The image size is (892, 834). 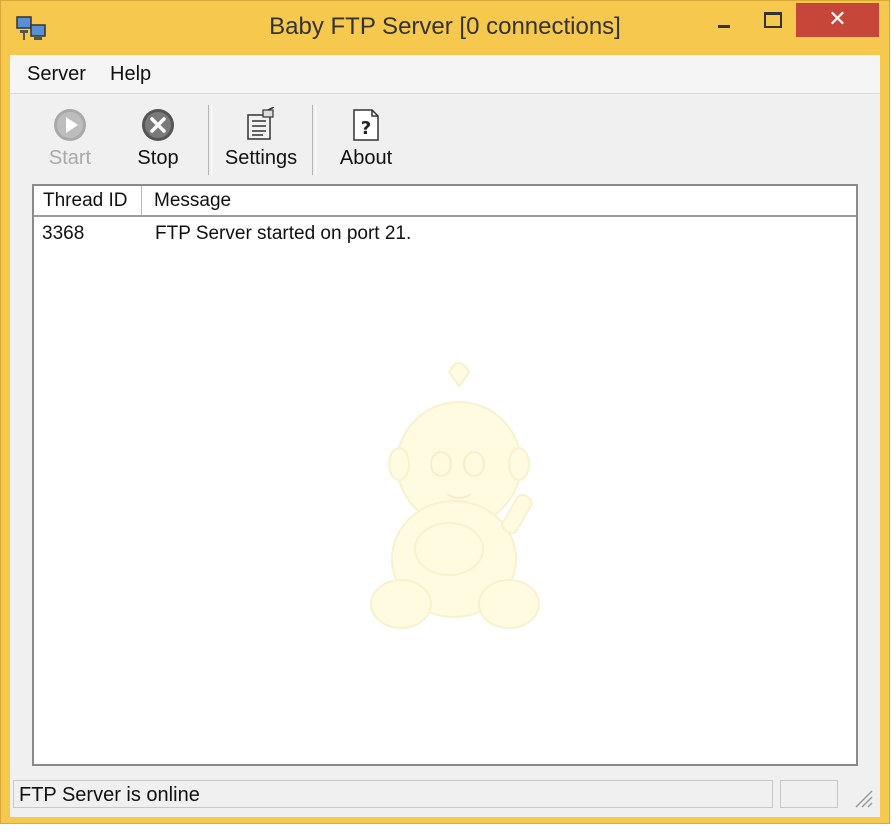 I want to click on menu-server: Server, so click(x=56, y=74).